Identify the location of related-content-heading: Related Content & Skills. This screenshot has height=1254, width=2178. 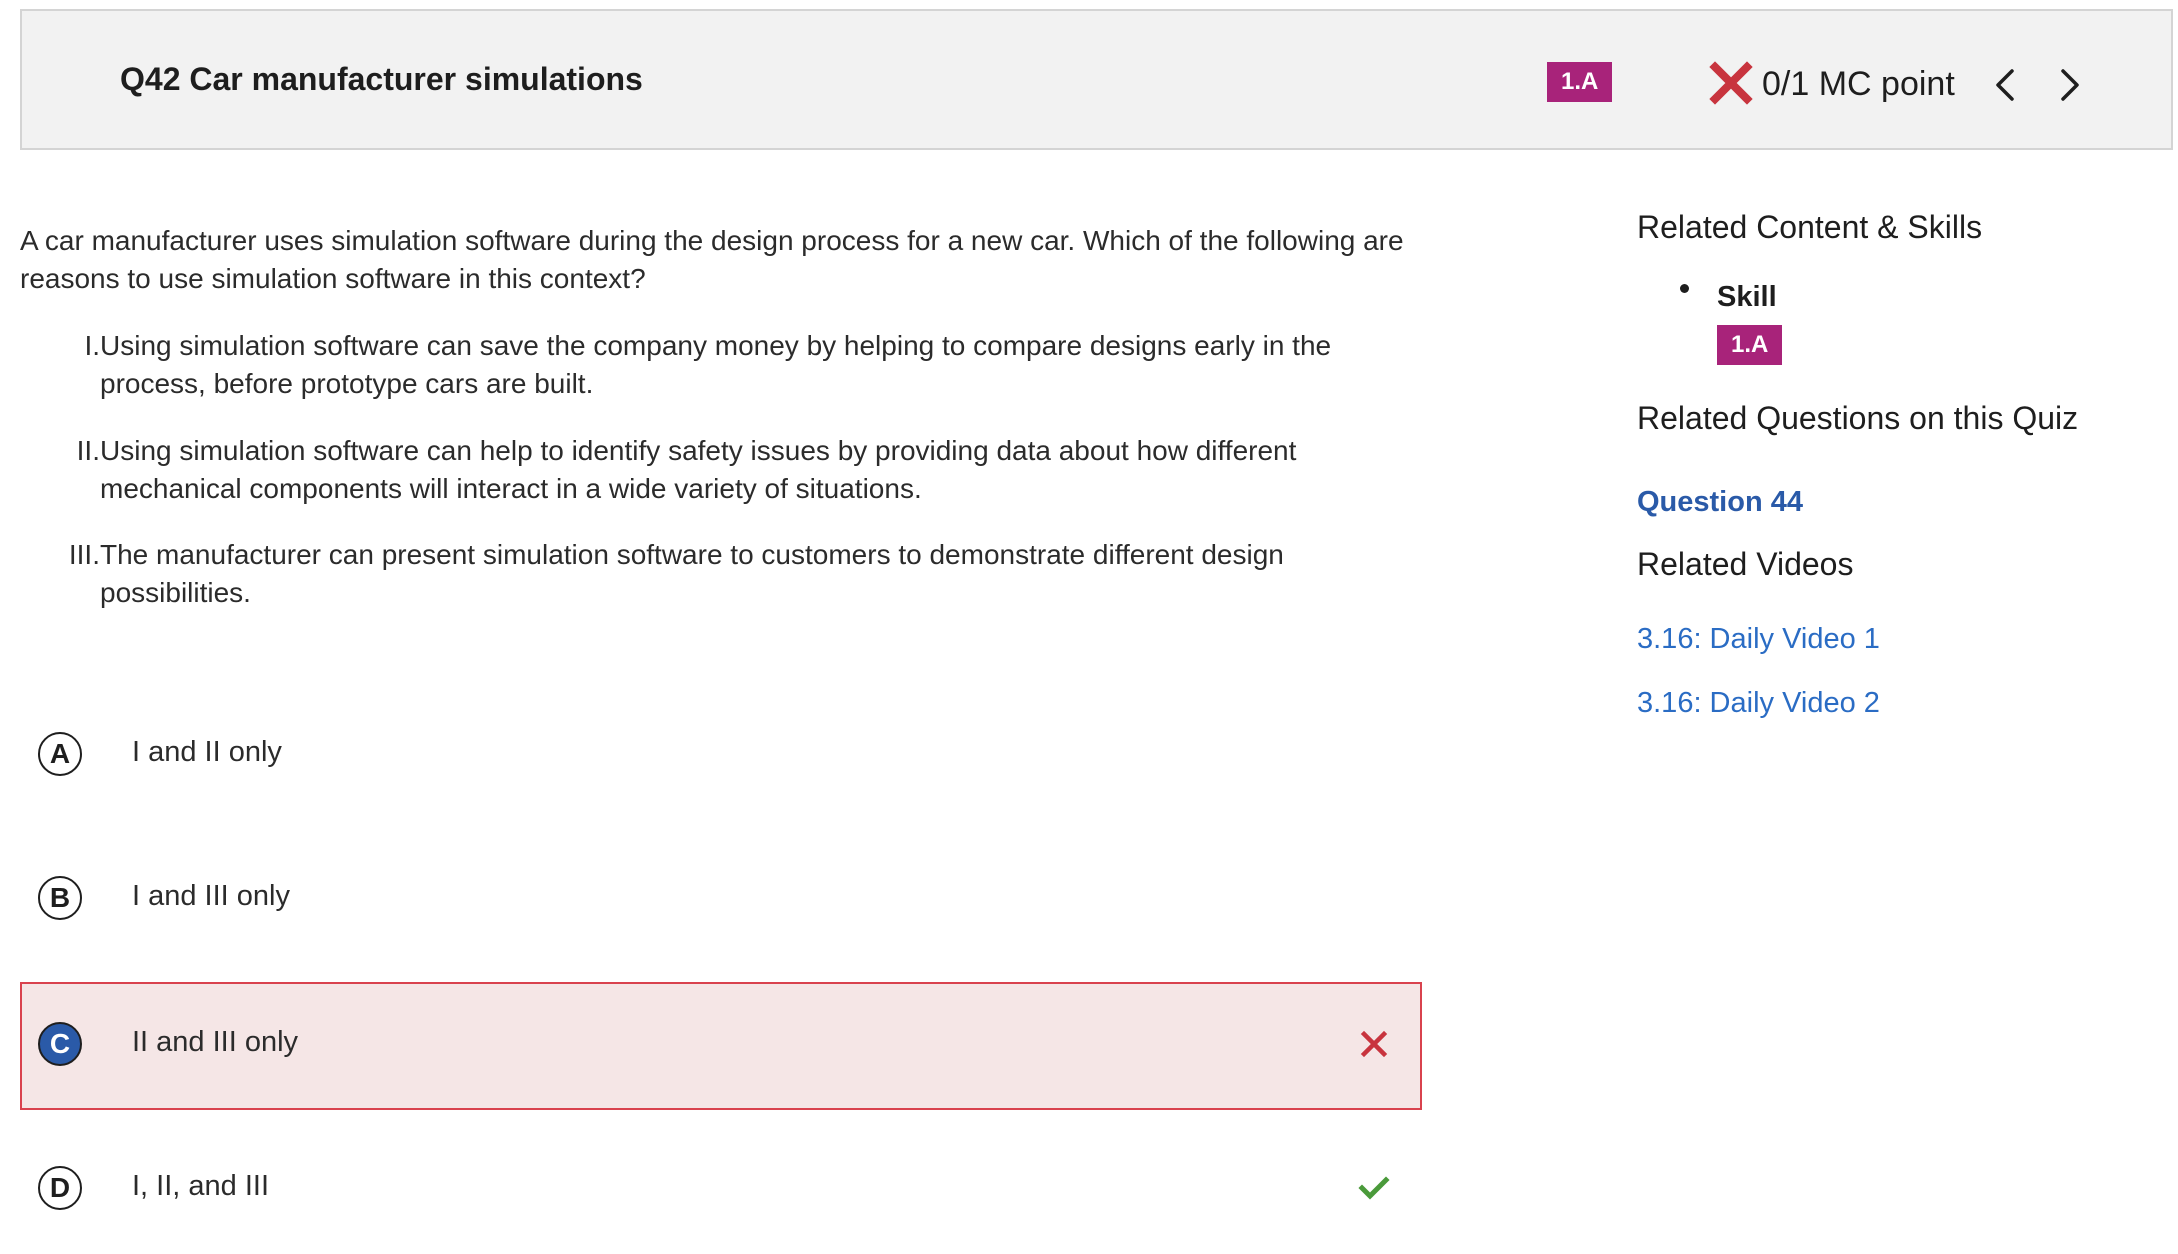
(1810, 227).